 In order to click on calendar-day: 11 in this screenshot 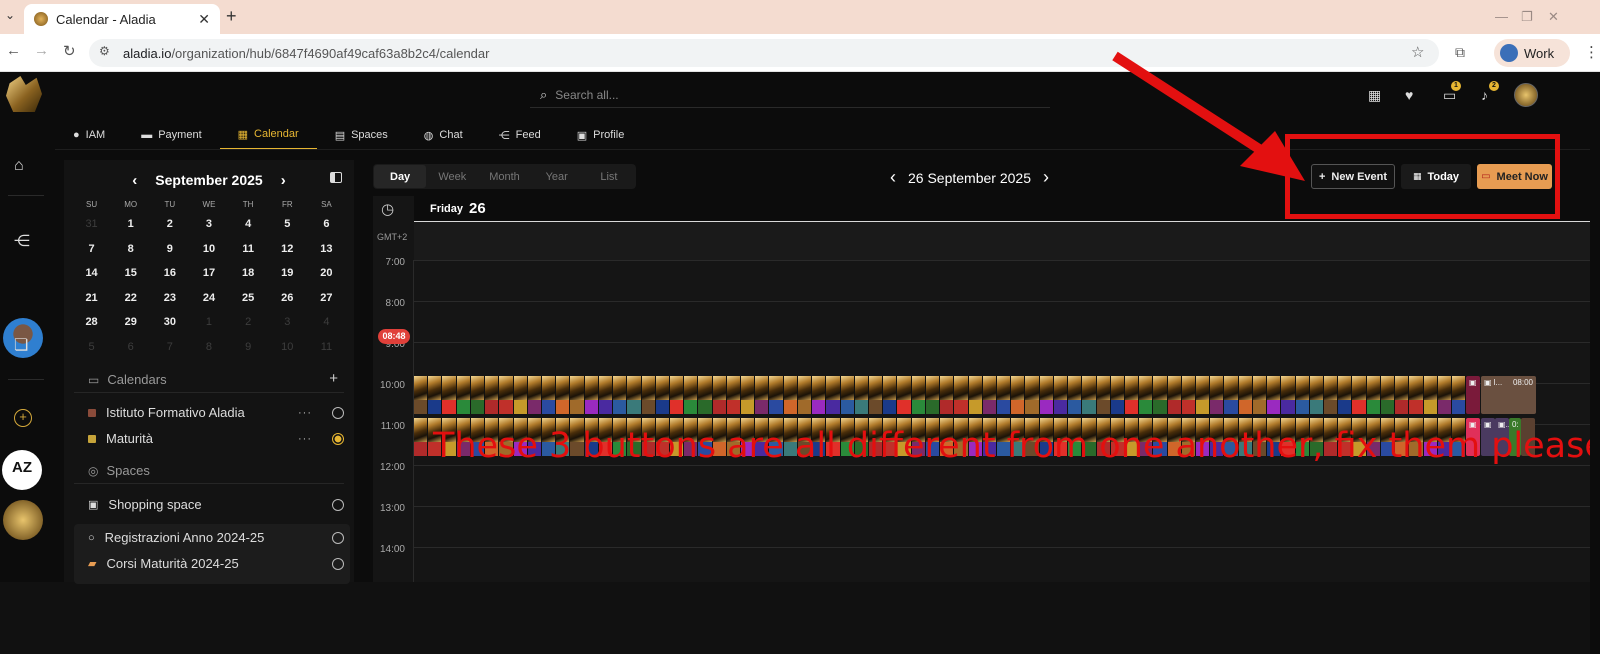, I will do `click(326, 349)`.